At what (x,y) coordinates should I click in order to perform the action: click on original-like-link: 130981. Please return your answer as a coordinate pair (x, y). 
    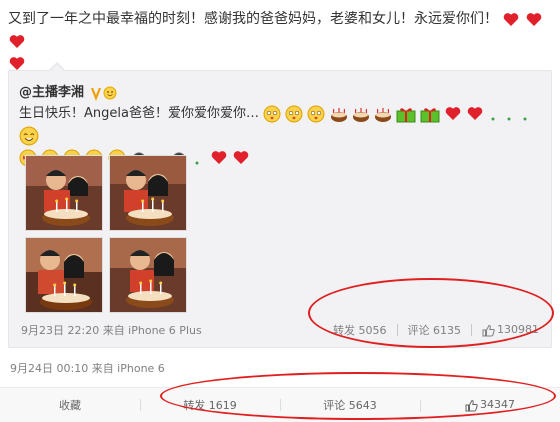
    Looking at the image, I should click on (510, 330).